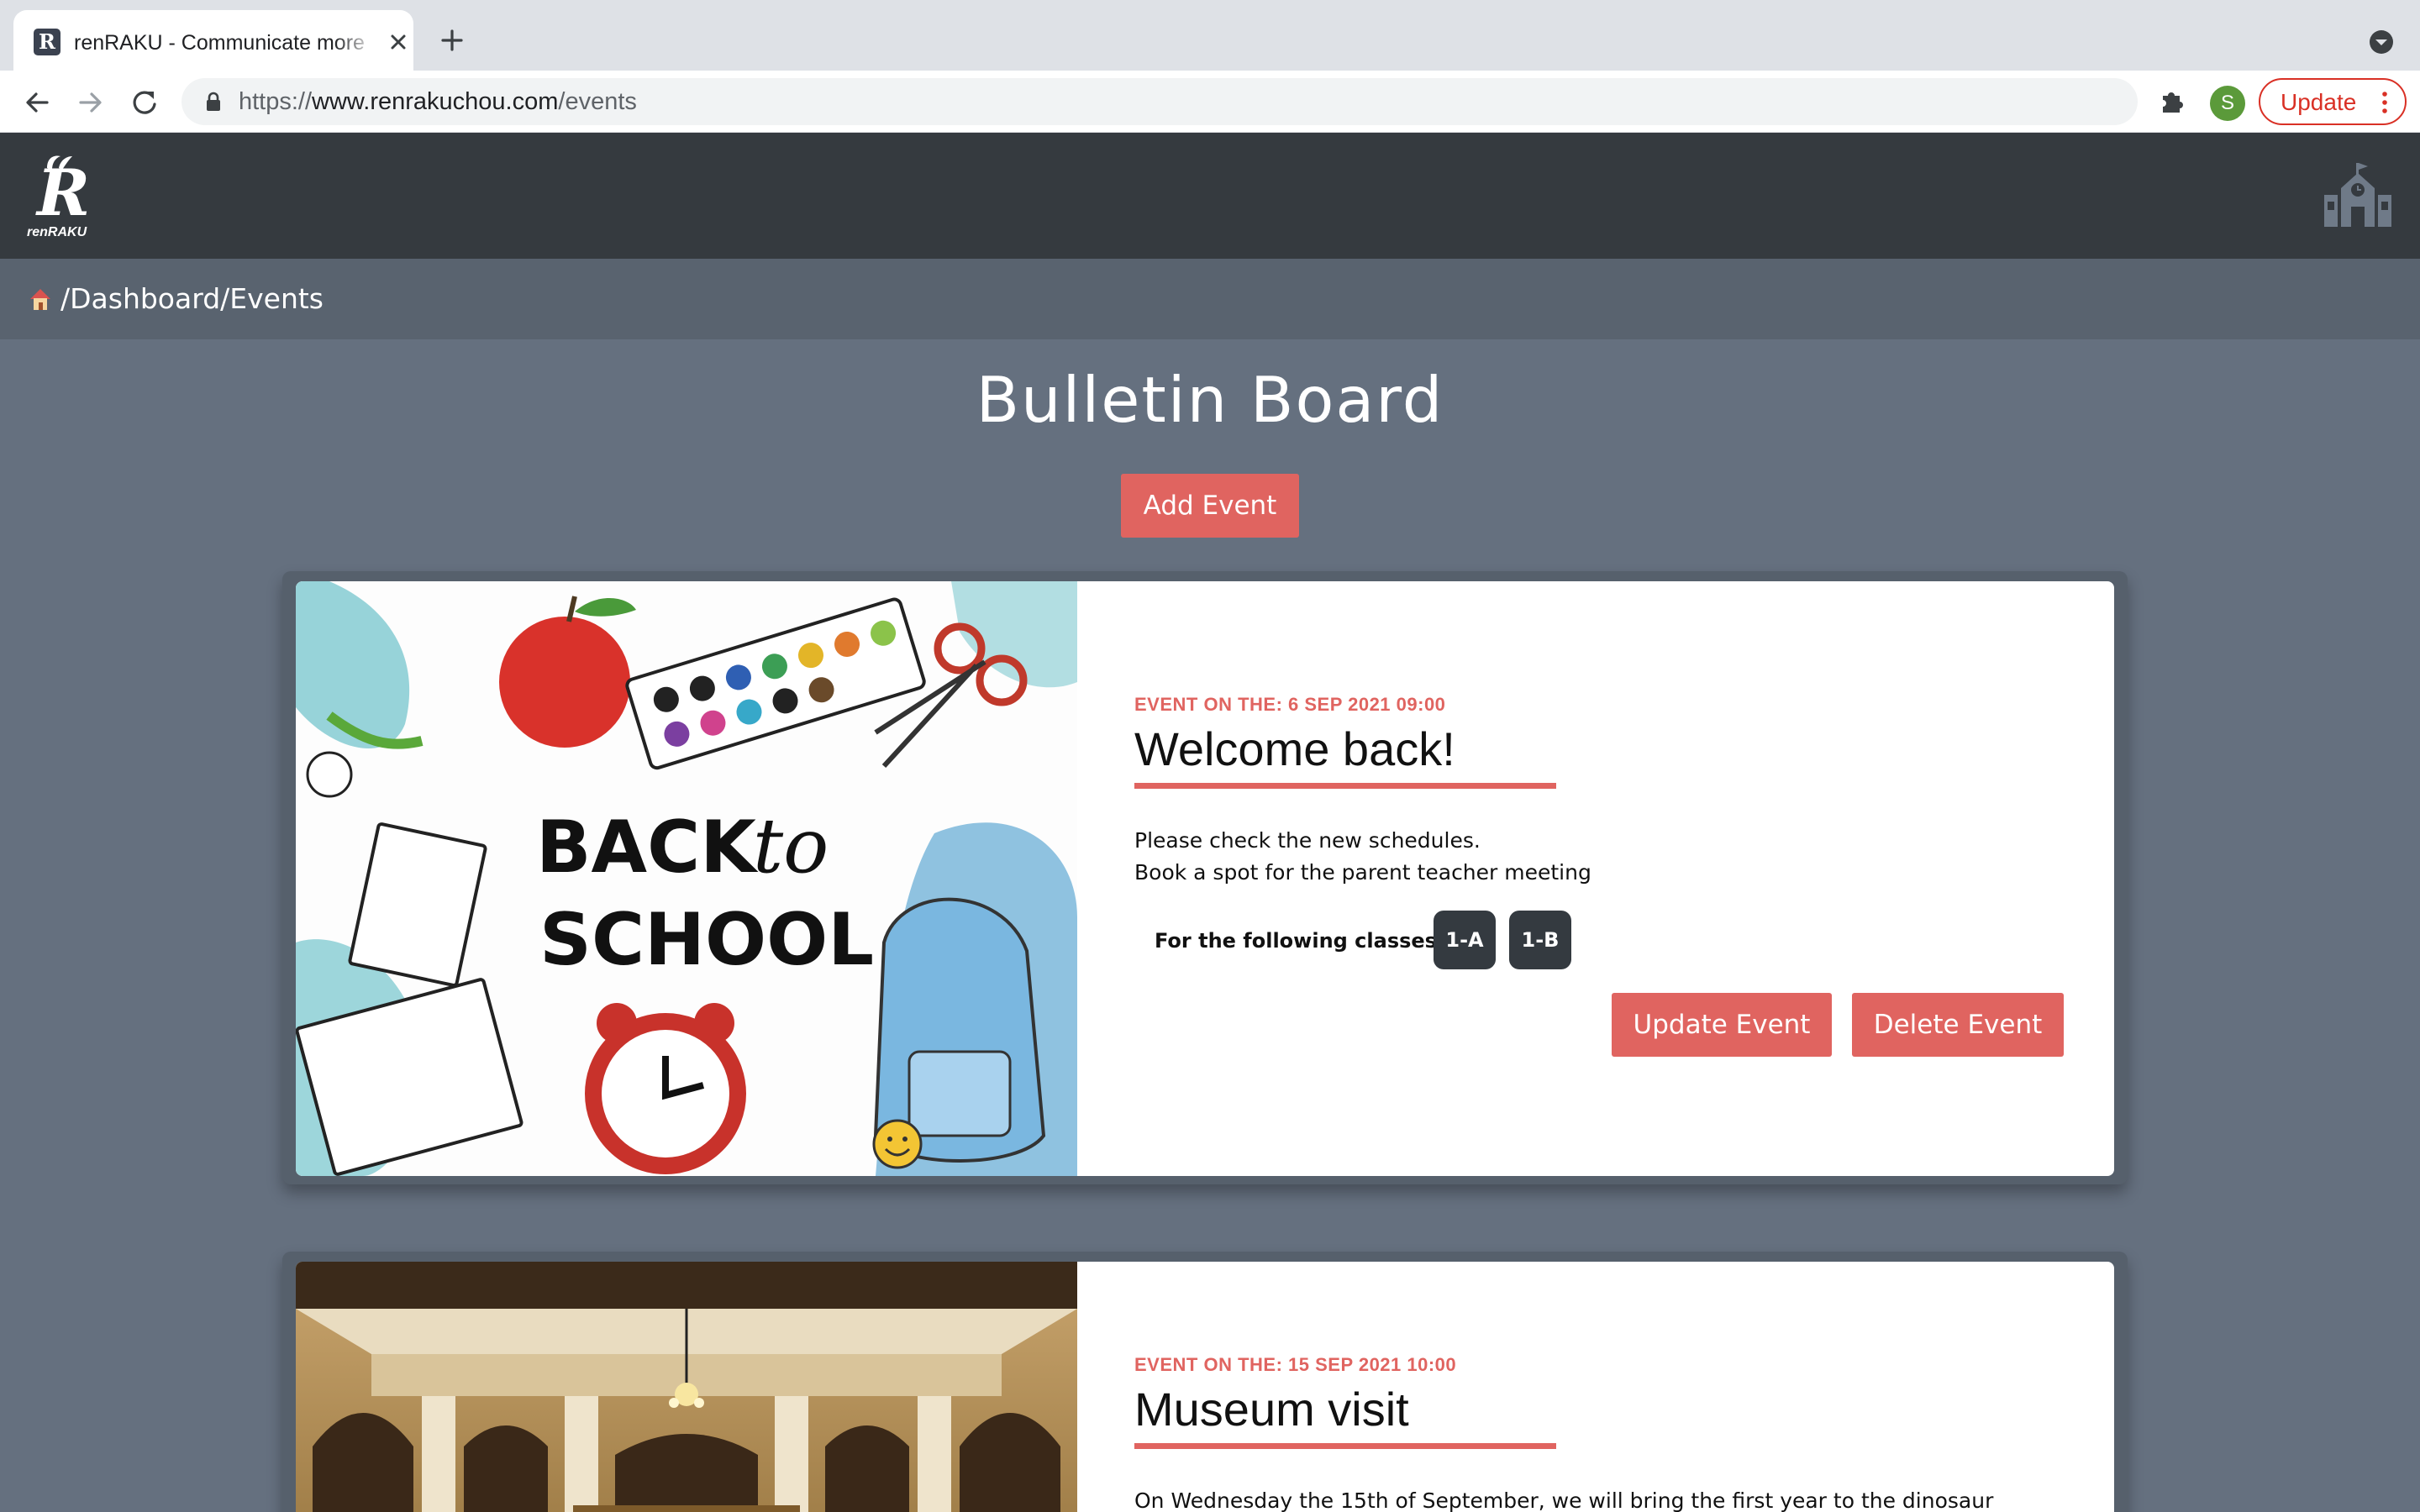  I want to click on url-host: www.renrakuchou.com, so click(435, 101).